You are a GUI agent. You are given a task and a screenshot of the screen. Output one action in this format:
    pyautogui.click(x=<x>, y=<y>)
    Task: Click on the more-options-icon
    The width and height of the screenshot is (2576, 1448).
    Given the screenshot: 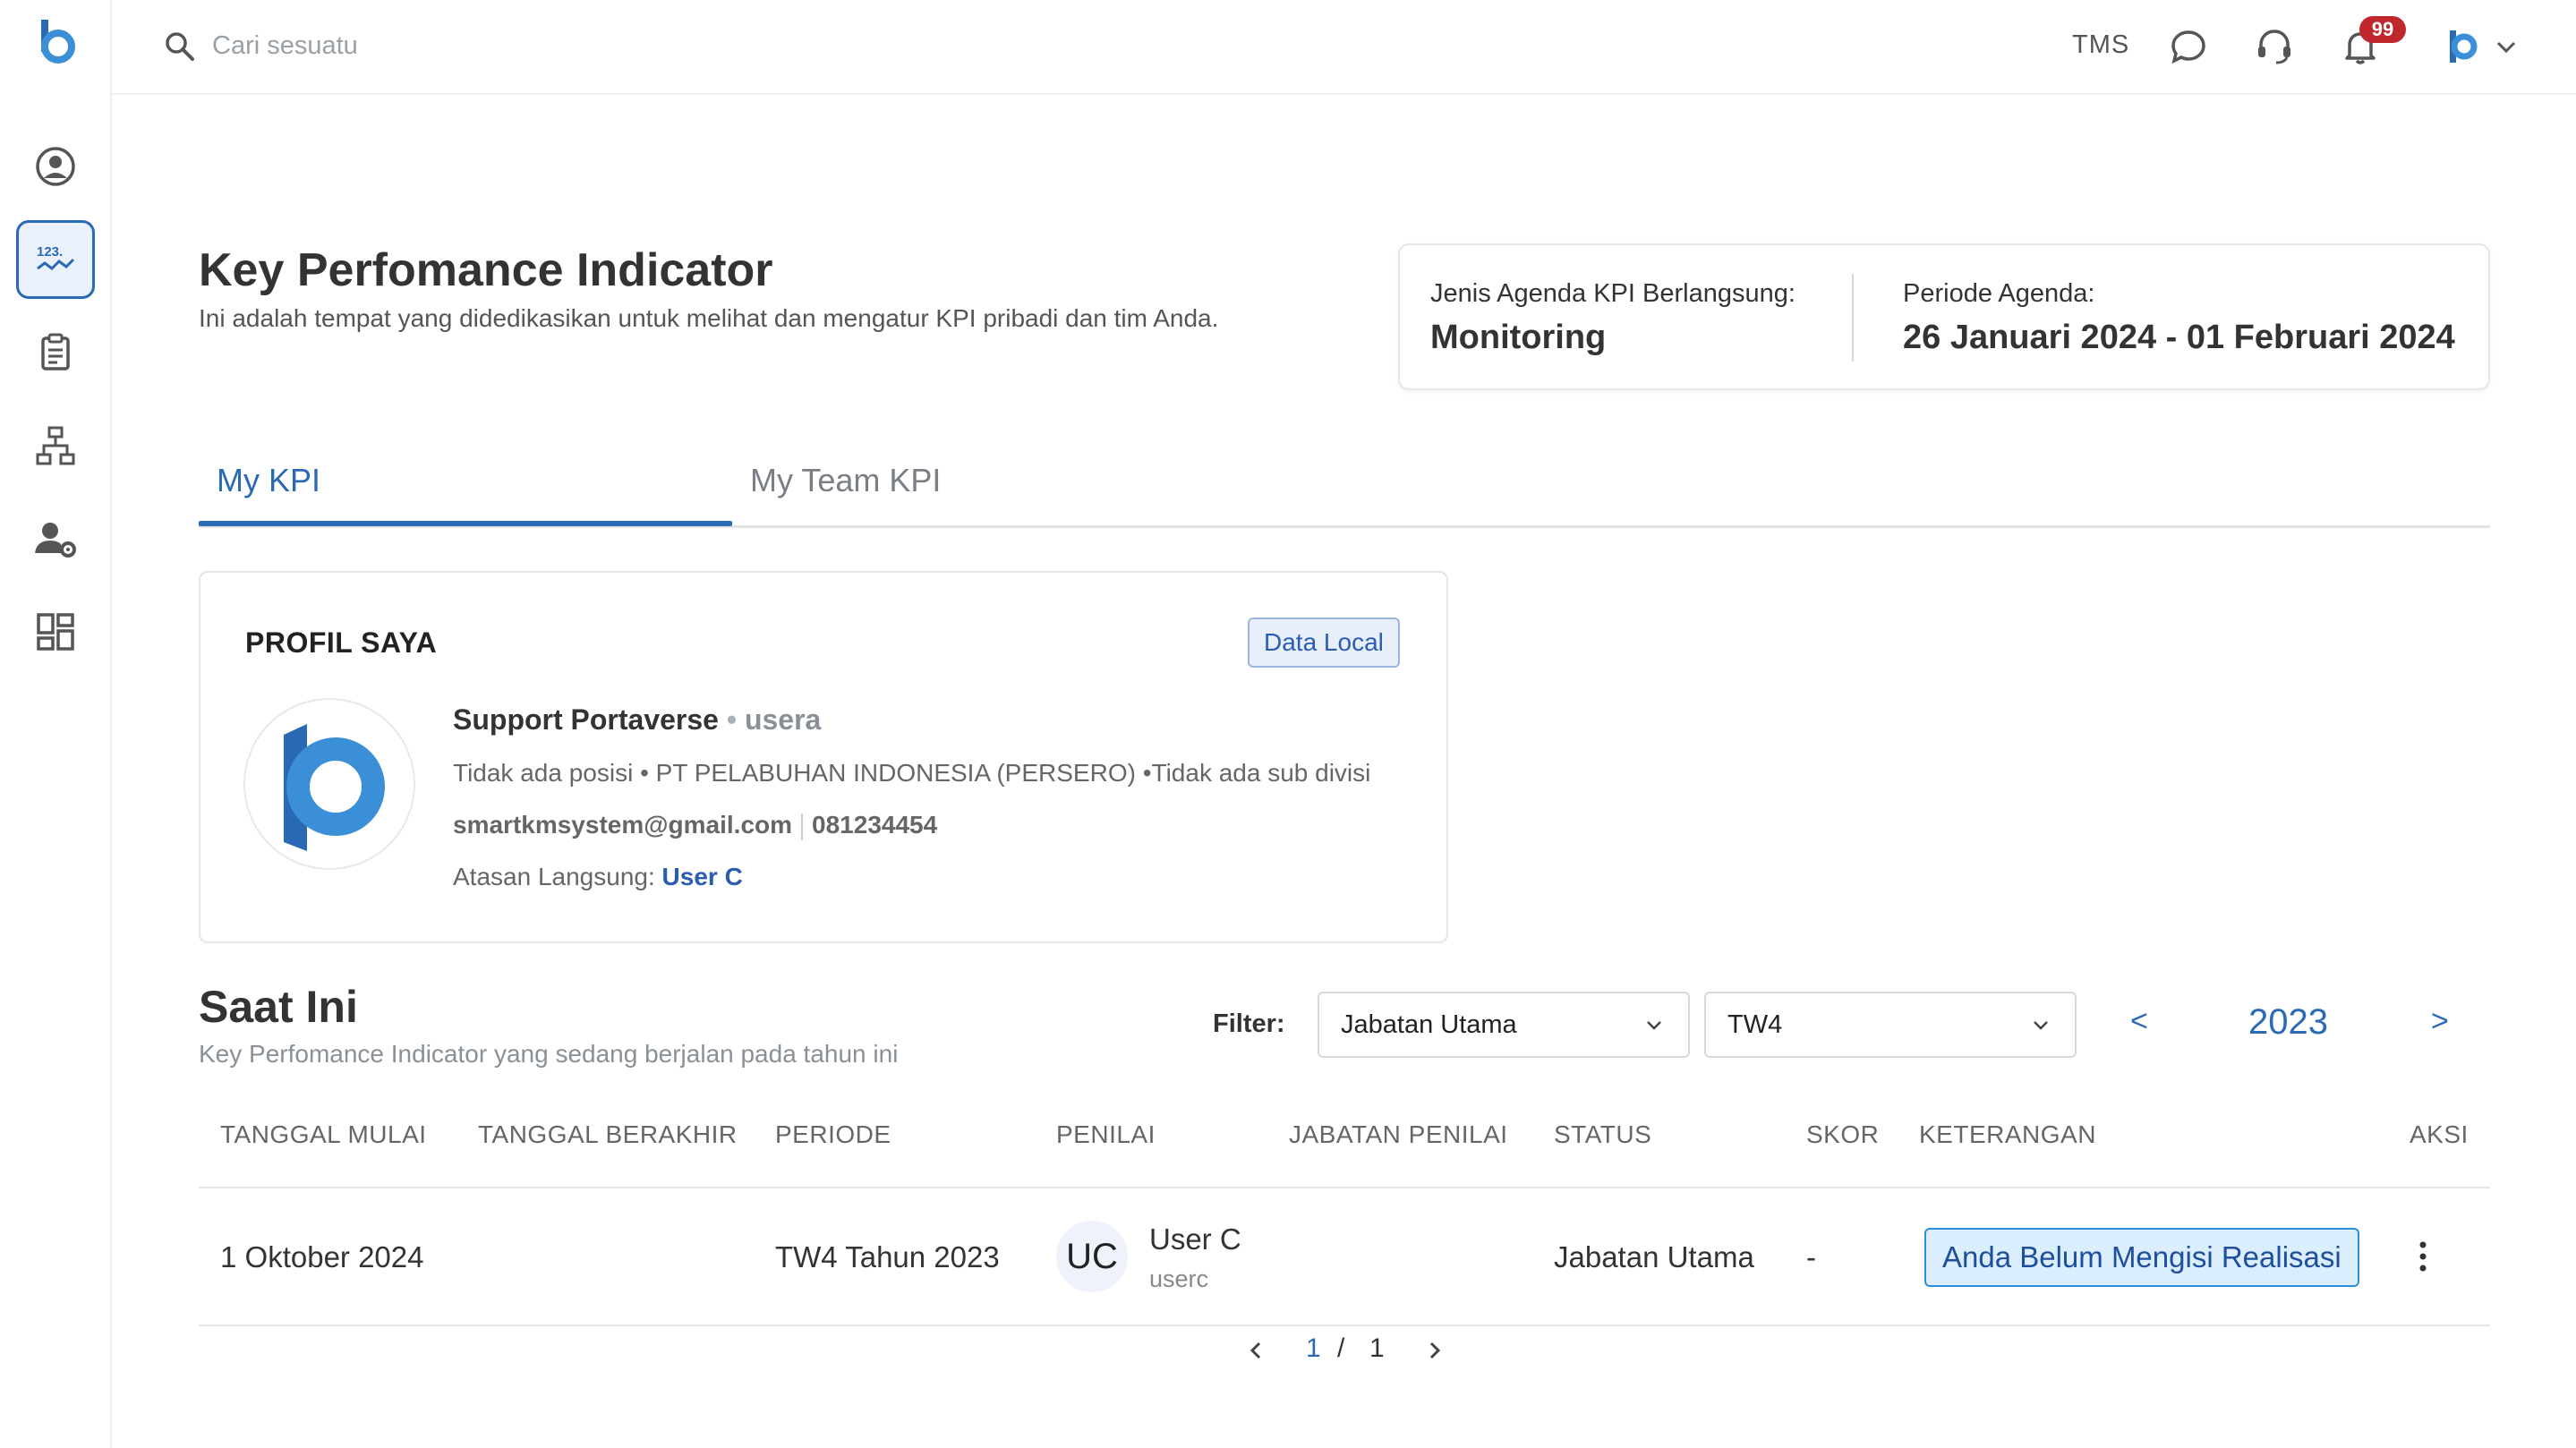 What is the action you would take?
    pyautogui.click(x=2423, y=1256)
    